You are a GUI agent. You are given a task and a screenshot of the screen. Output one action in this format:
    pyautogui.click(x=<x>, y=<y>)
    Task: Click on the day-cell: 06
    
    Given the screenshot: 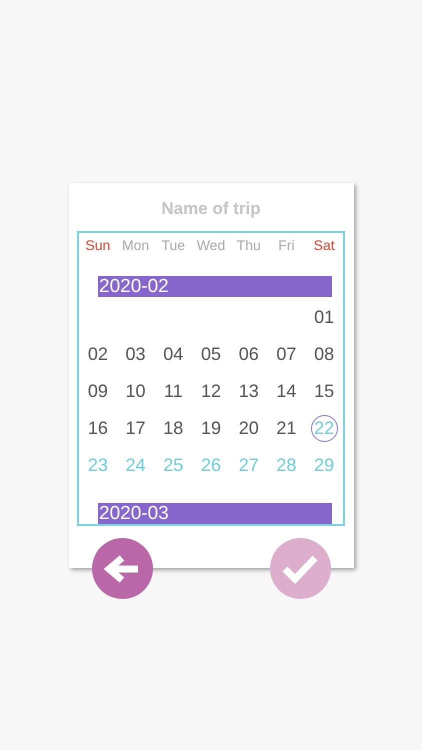 What is the action you would take?
    pyautogui.click(x=248, y=354)
    